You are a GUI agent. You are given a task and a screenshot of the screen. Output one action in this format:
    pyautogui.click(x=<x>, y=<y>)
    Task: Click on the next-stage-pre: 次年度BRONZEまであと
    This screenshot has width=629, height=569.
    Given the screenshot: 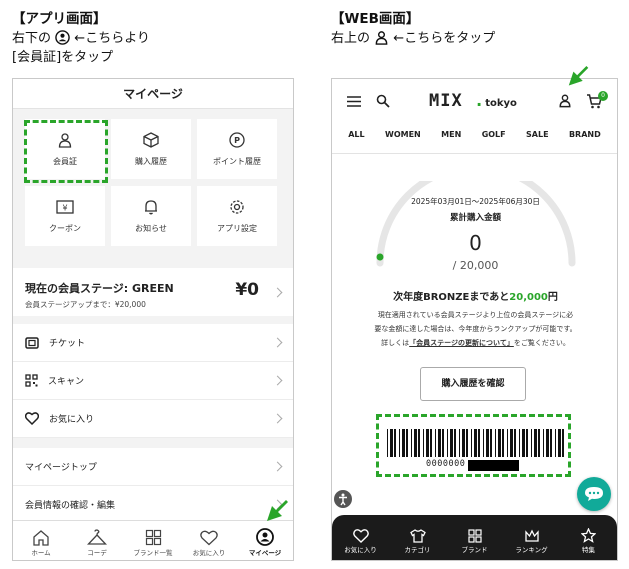 What is the action you would take?
    pyautogui.click(x=451, y=297)
    